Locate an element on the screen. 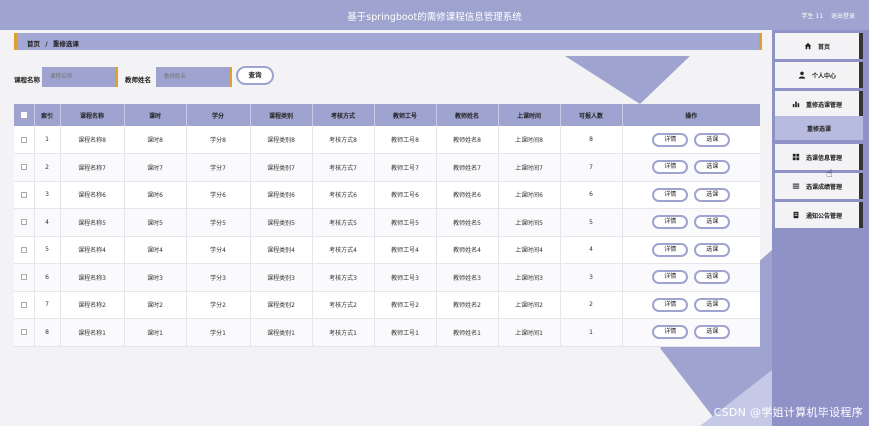  cell-index: 2 is located at coordinates (47, 167).